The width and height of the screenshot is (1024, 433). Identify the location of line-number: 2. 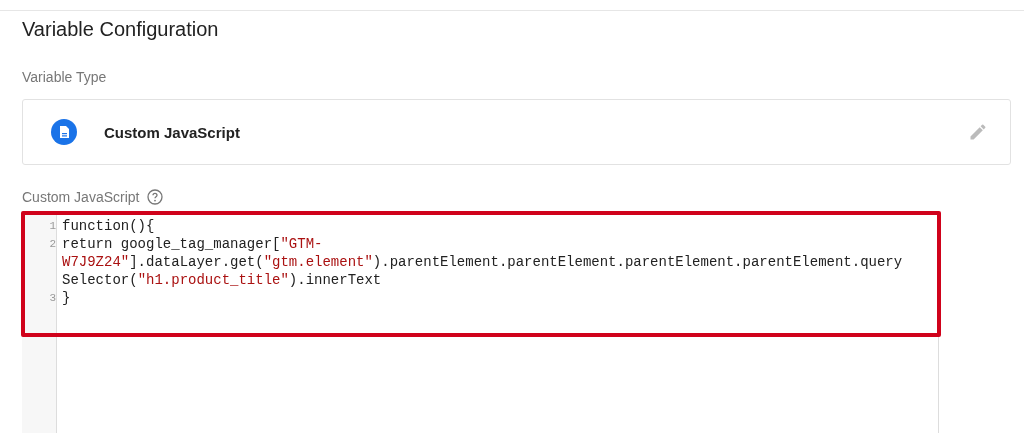
(52, 244).